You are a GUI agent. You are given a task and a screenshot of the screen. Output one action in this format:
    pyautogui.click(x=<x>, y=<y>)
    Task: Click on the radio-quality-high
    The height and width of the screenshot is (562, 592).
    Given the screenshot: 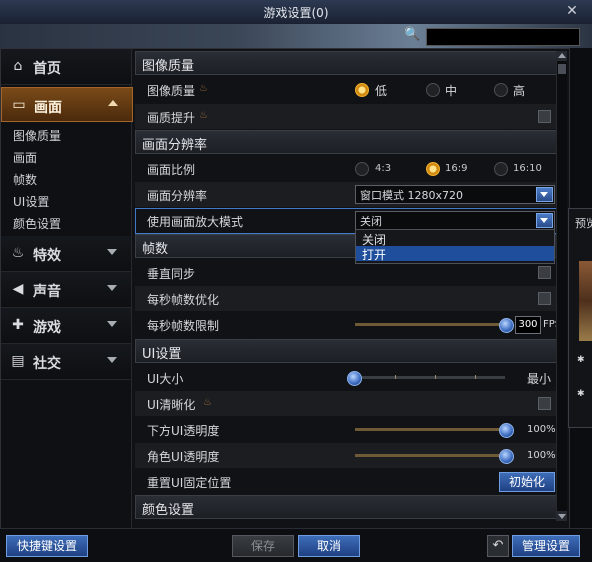 What is the action you would take?
    pyautogui.click(x=501, y=90)
    